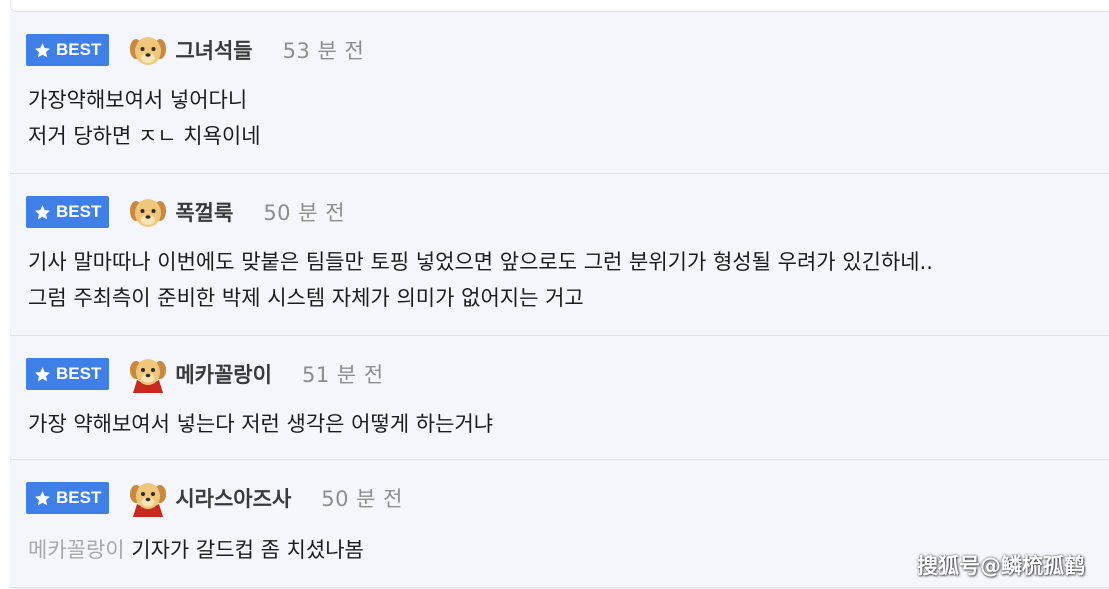 The height and width of the screenshot is (589, 1109). Describe the element at coordinates (223, 374) in the screenshot. I see `comment-nickname: 메카꼴랑이` at that location.